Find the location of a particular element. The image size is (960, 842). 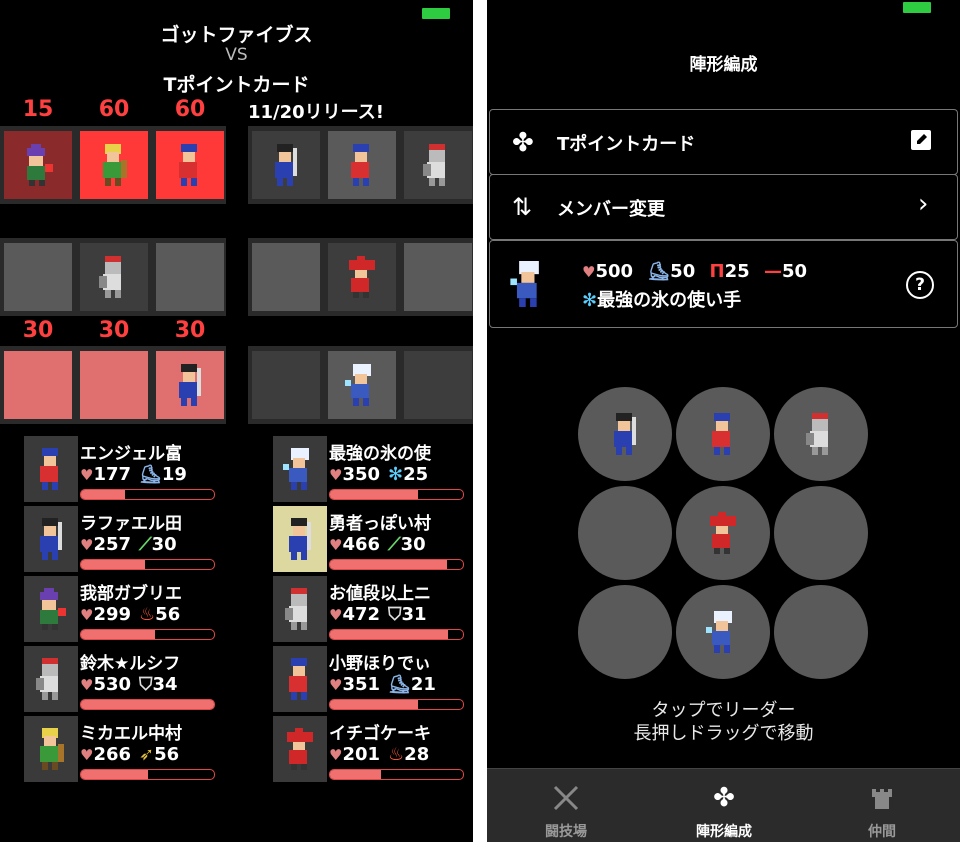

leader-skill: ✻最強の氷の使い手 is located at coordinates (661, 299).